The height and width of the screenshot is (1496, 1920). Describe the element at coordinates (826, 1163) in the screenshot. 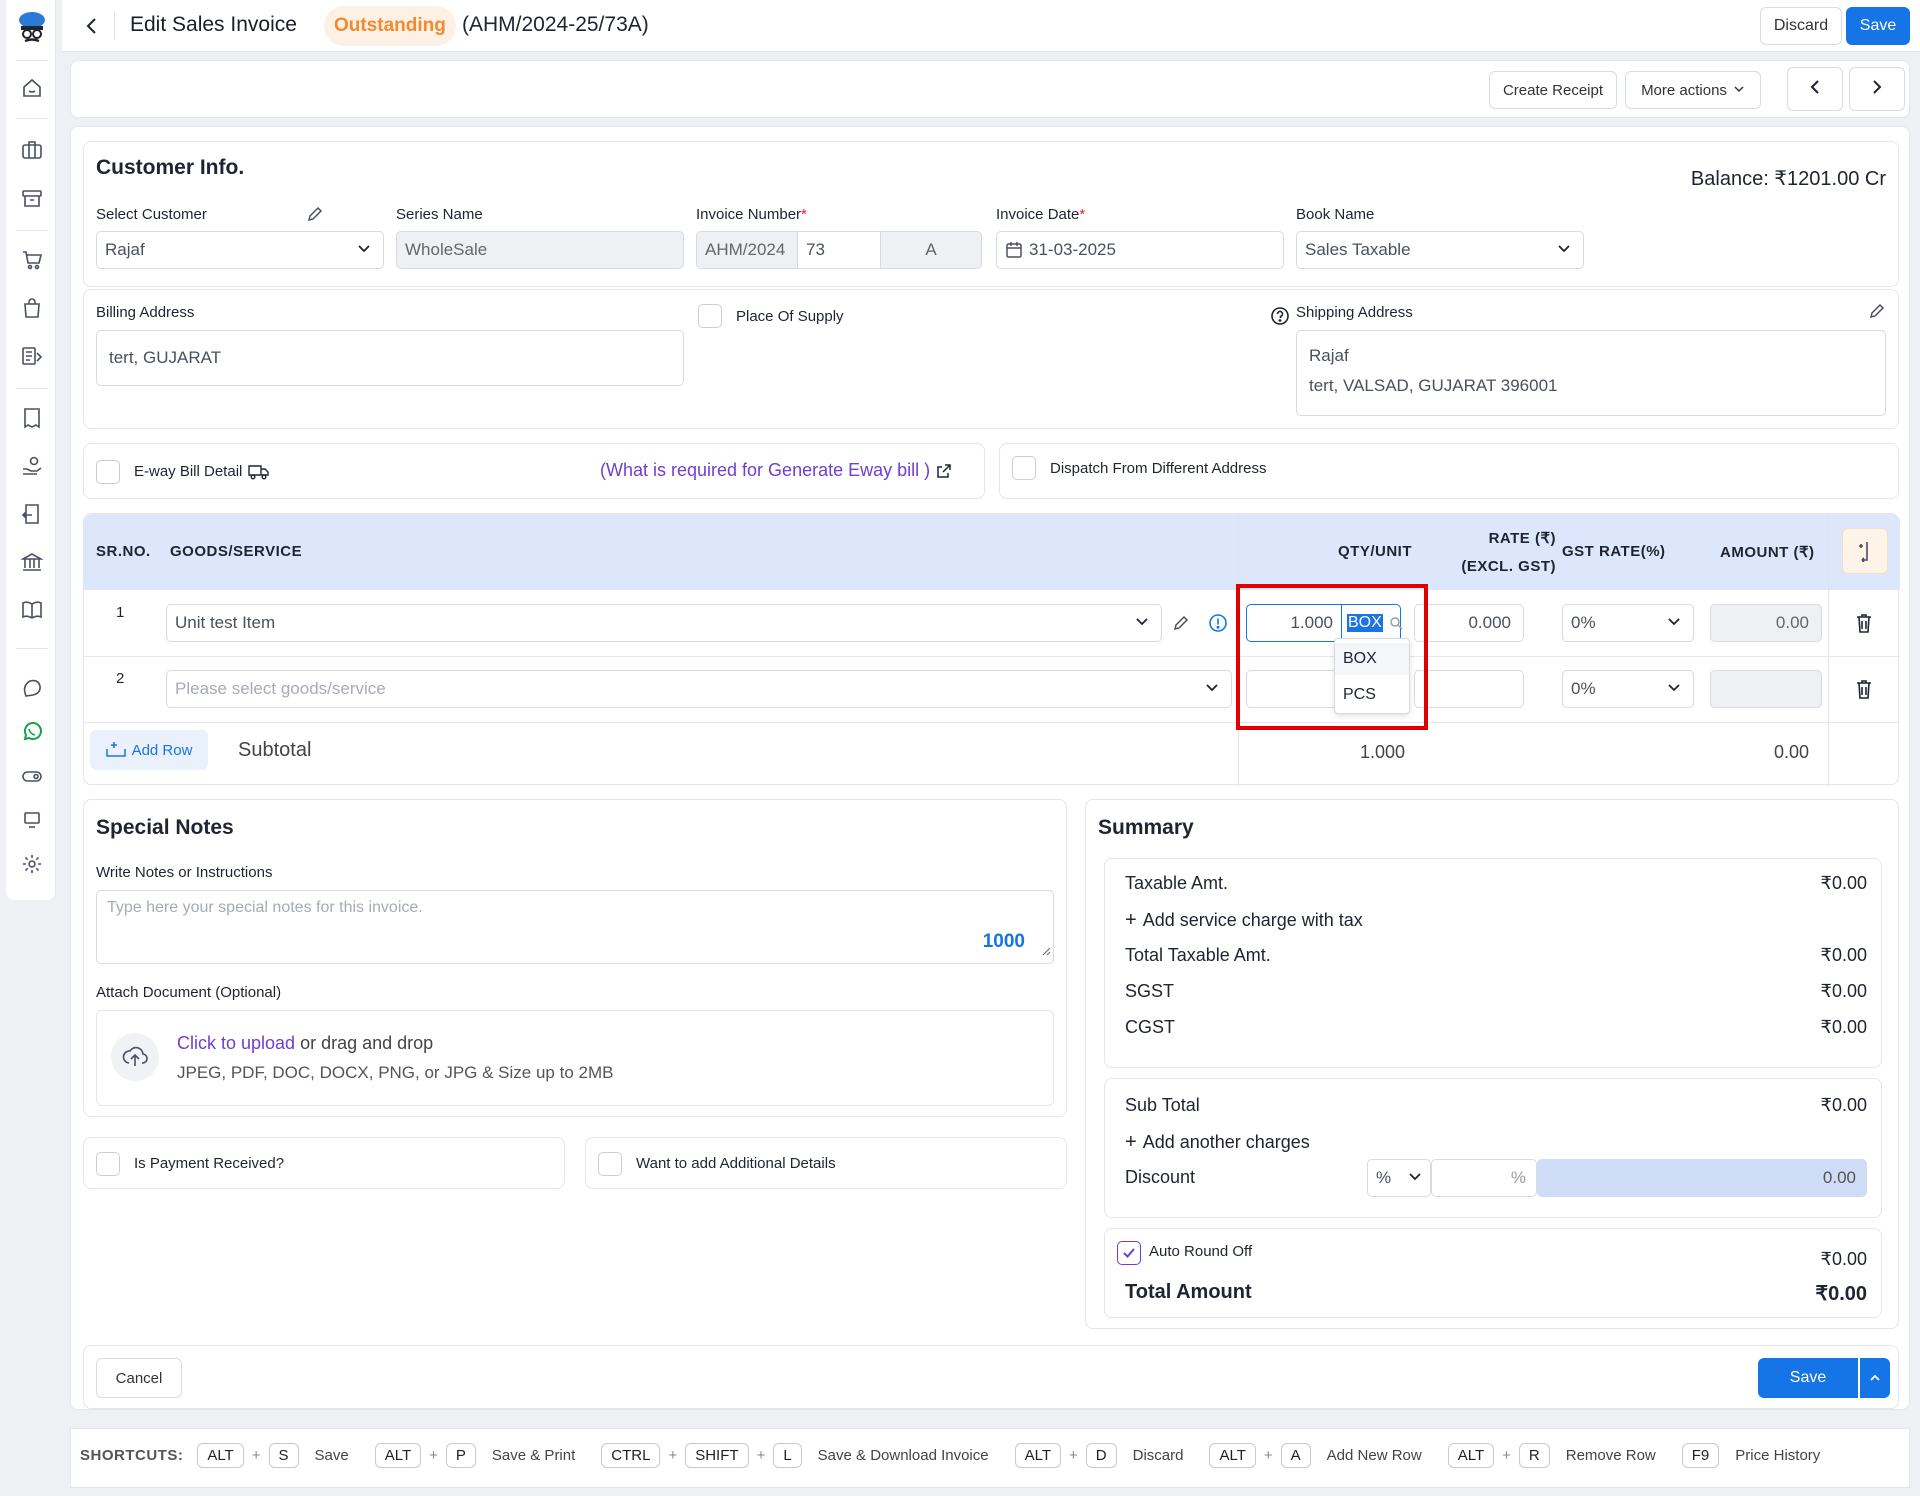

I see `additional-details-section: Want to add Additional Details` at that location.